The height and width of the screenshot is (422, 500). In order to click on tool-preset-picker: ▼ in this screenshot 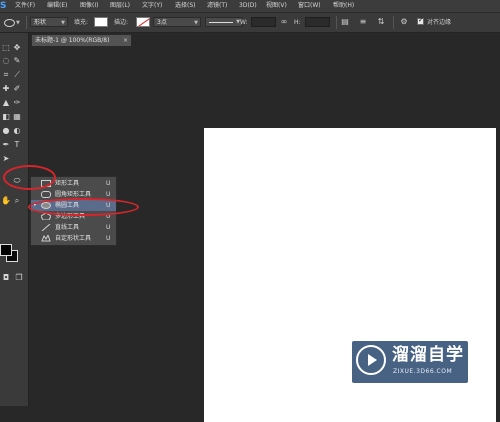, I will do `click(12, 22)`.